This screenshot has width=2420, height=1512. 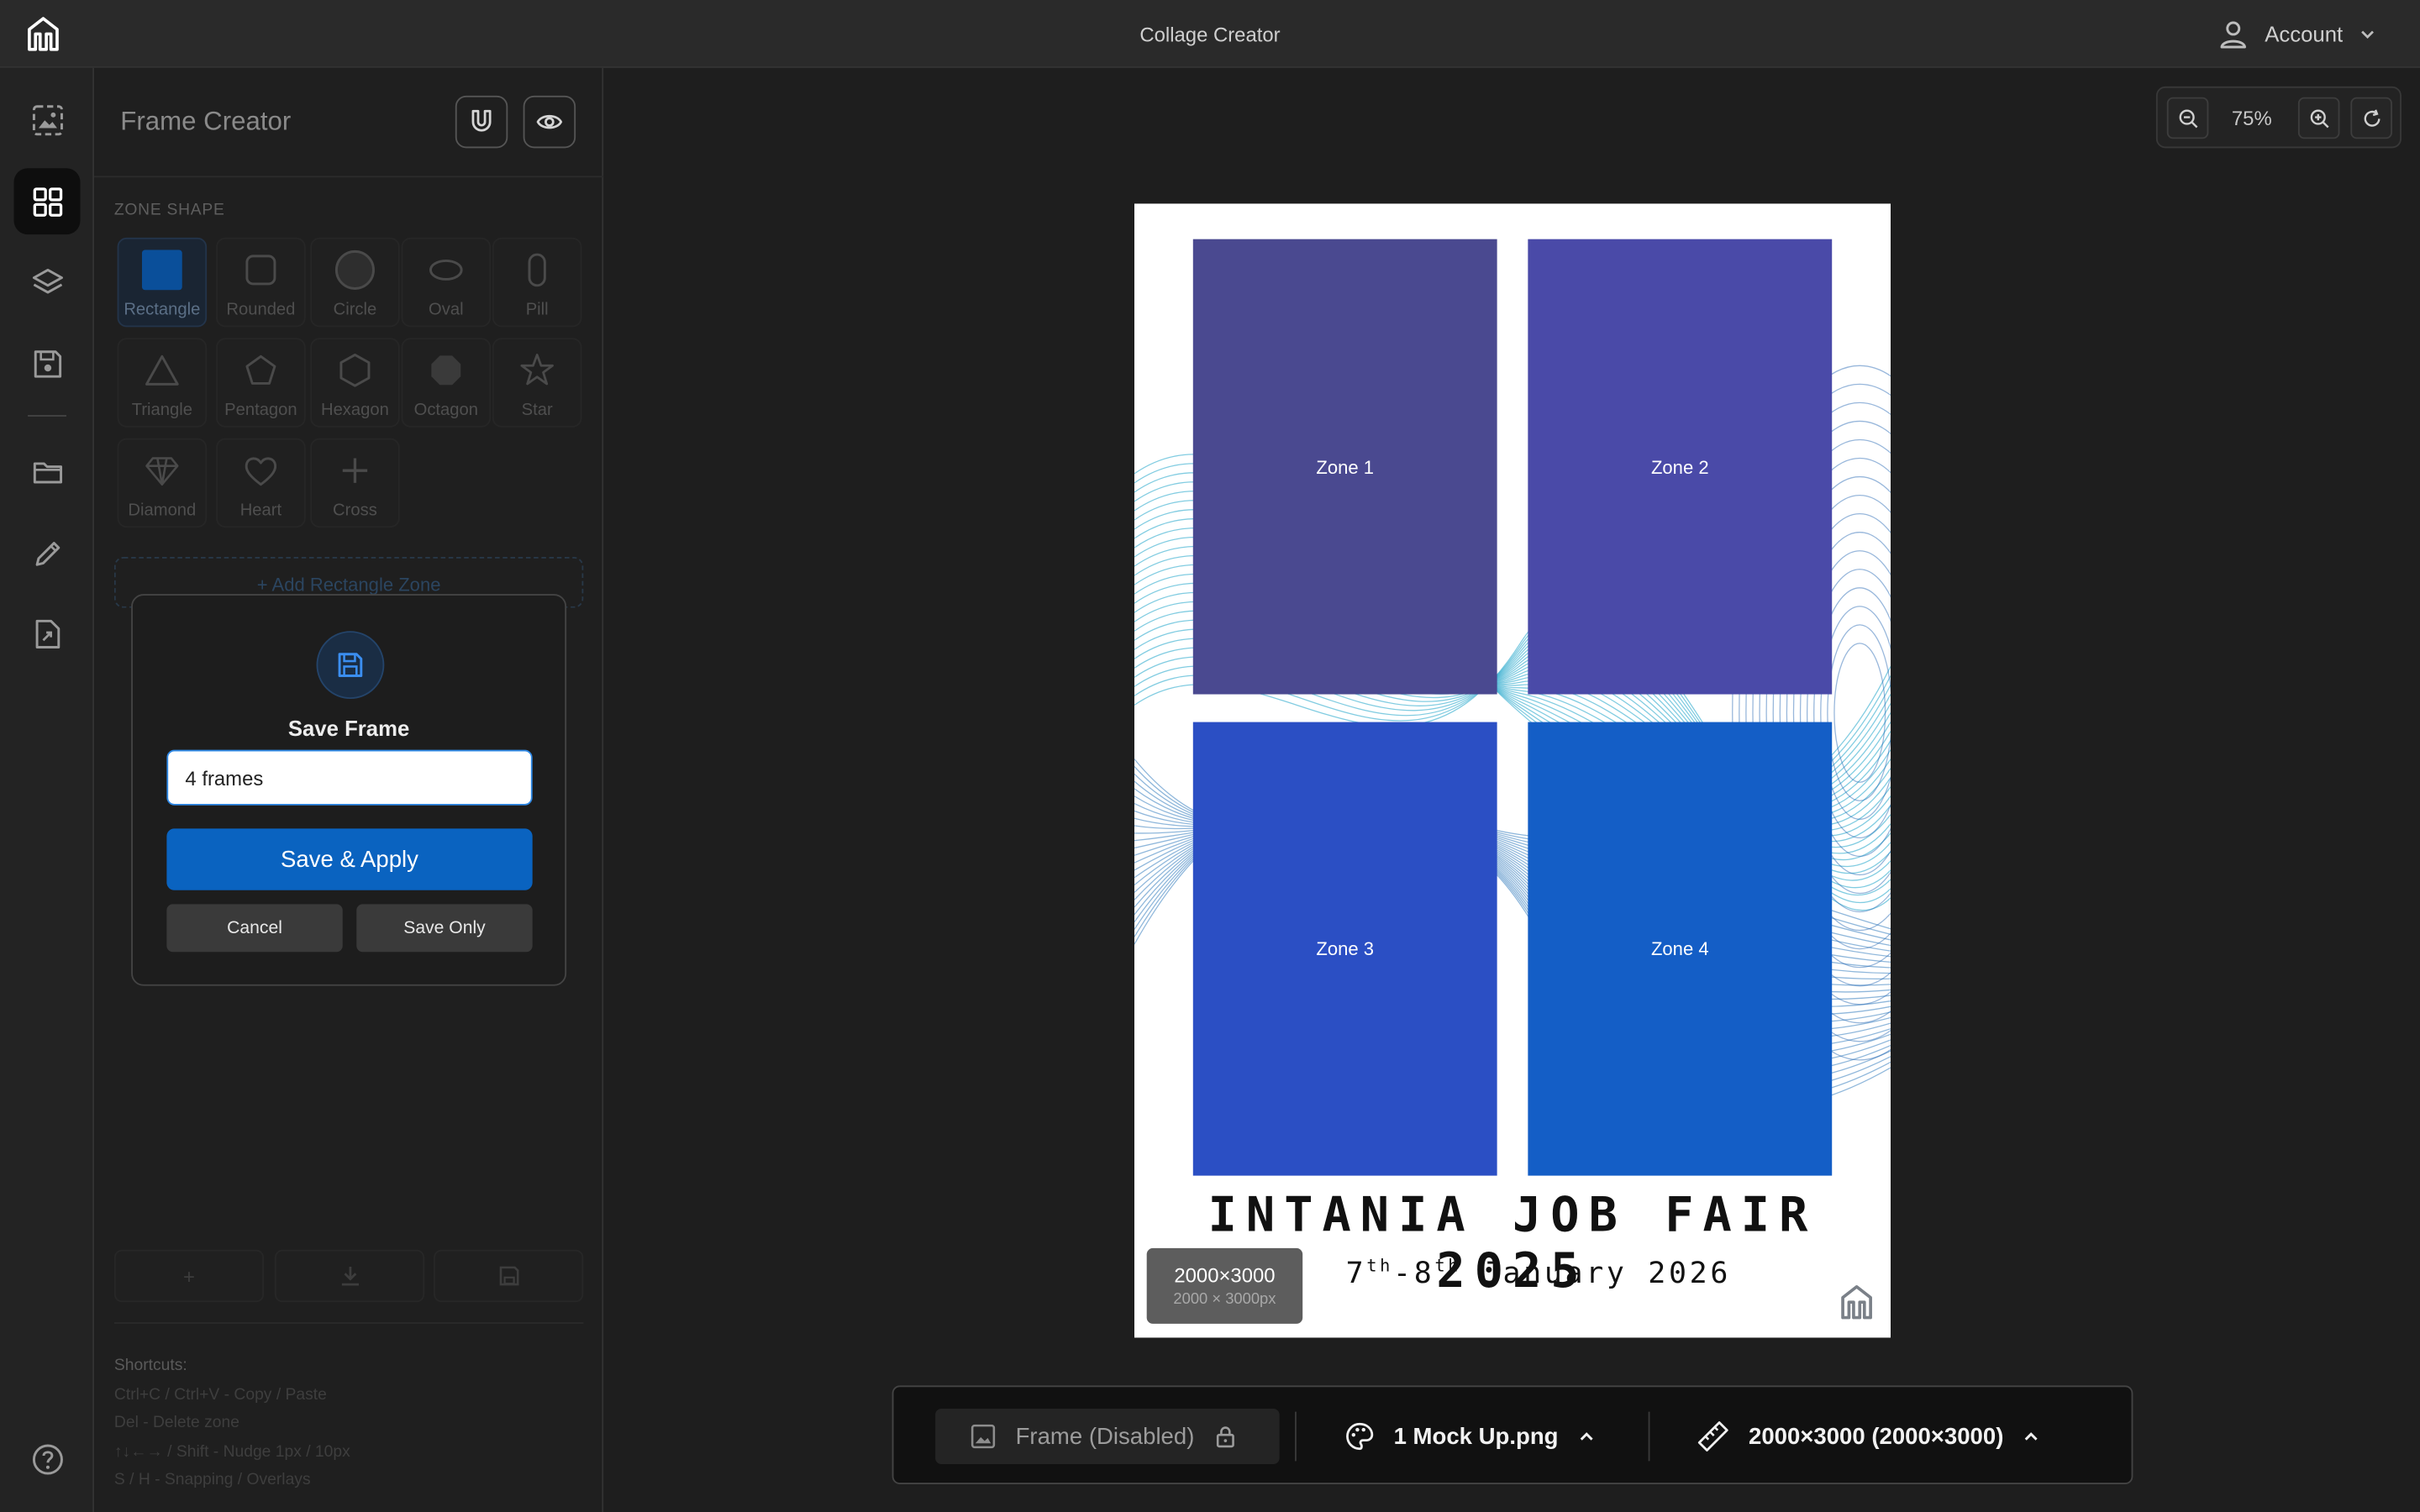 I want to click on poster-logo-icon, so click(x=1857, y=1302).